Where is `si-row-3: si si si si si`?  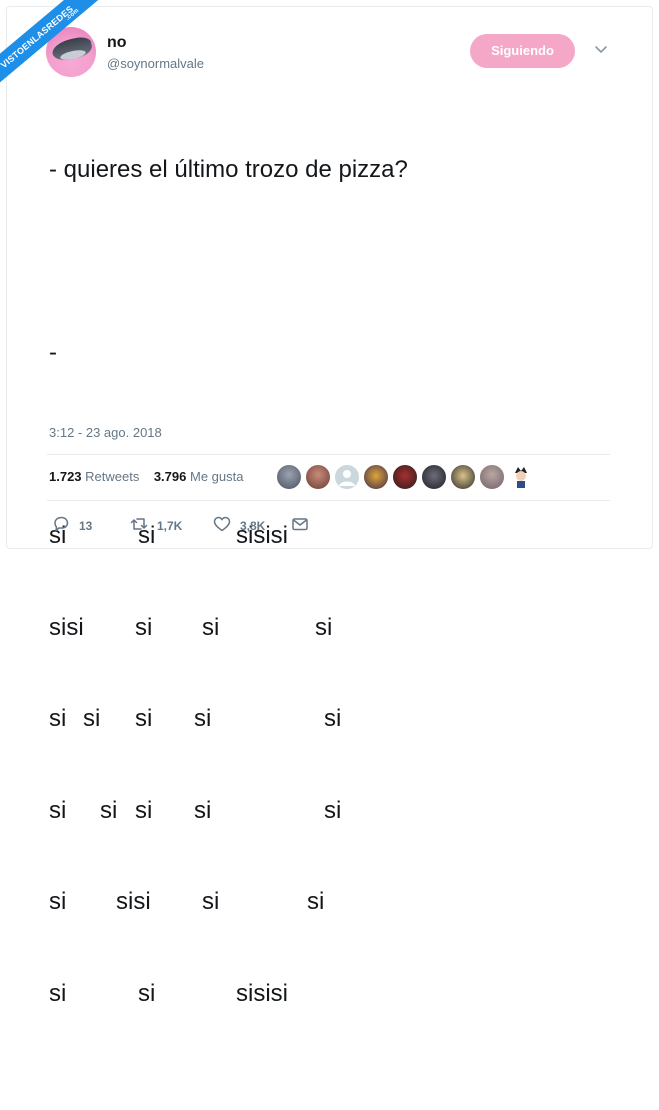 si-row-3: si si si si si is located at coordinates (228, 719).